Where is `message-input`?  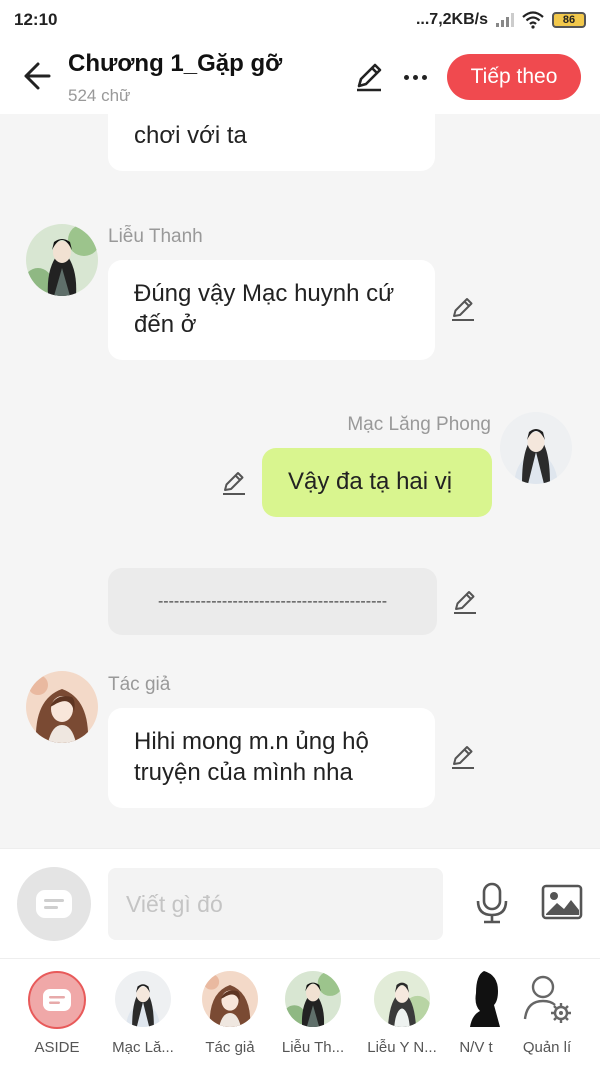
message-input is located at coordinates (275, 904).